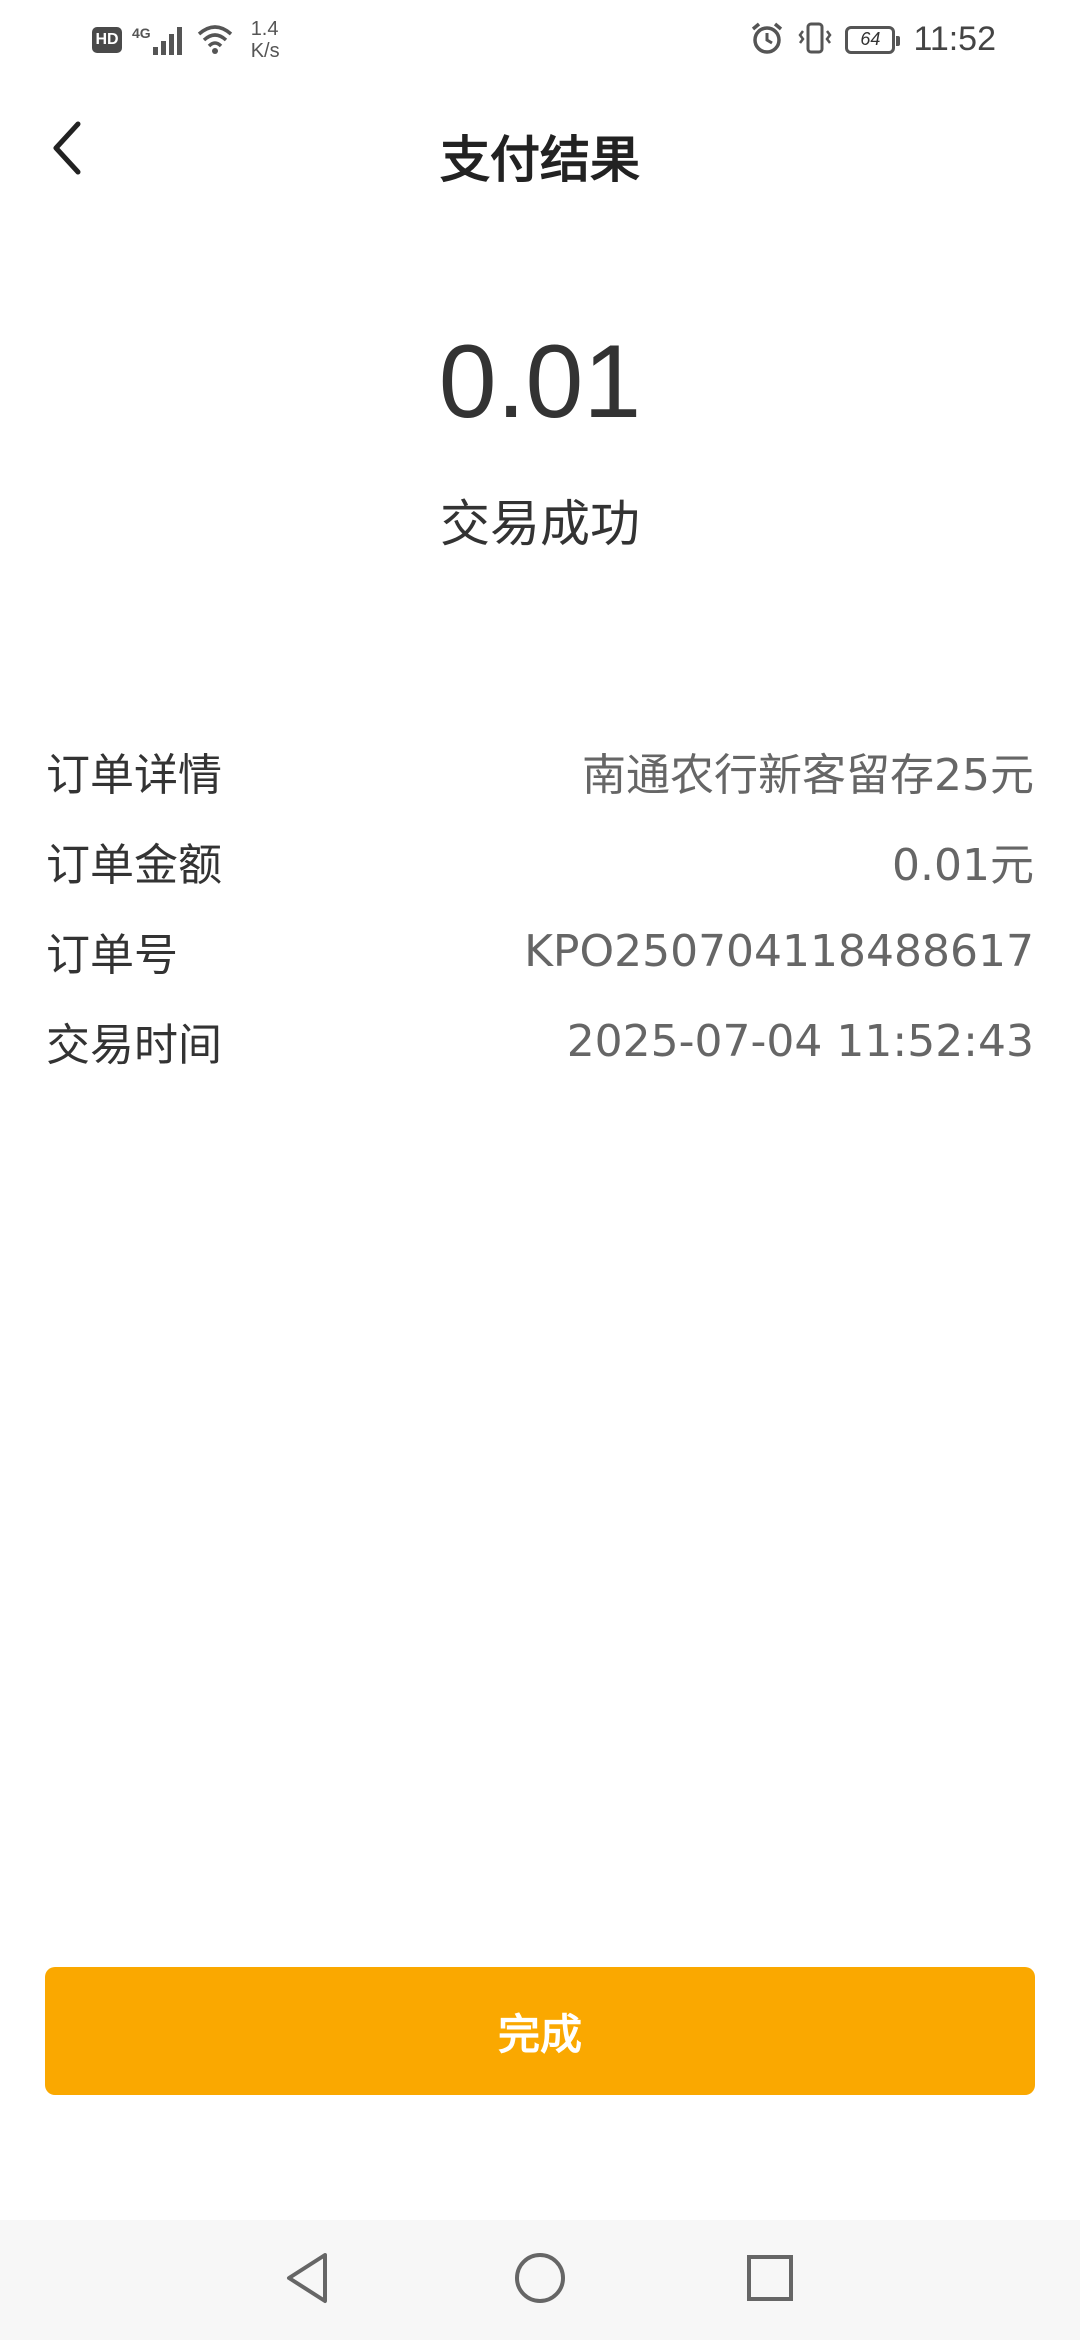  I want to click on network-speed-unit: K/s, so click(265, 51).